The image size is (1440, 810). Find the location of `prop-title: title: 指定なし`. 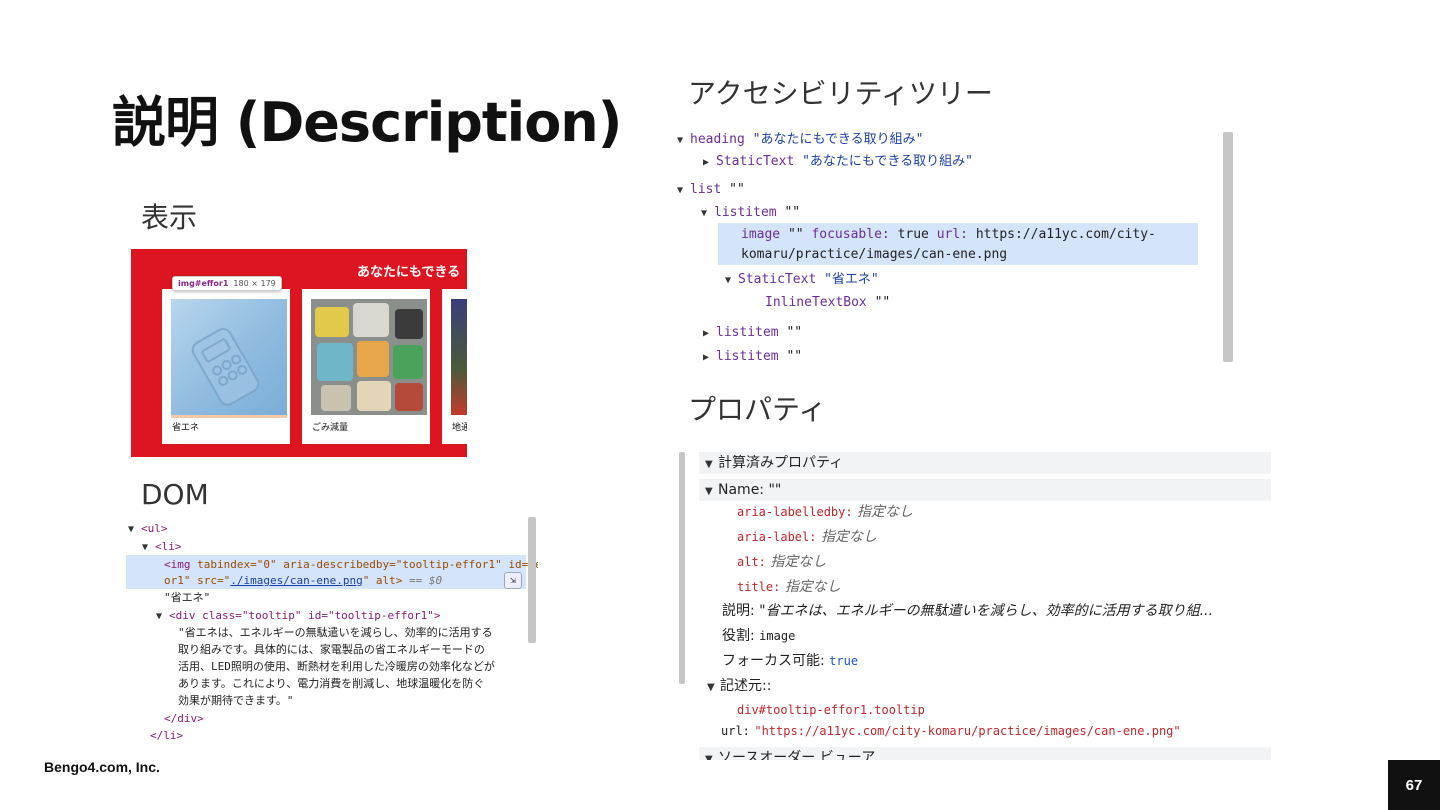

prop-title: title: 指定なし is located at coordinates (789, 587).